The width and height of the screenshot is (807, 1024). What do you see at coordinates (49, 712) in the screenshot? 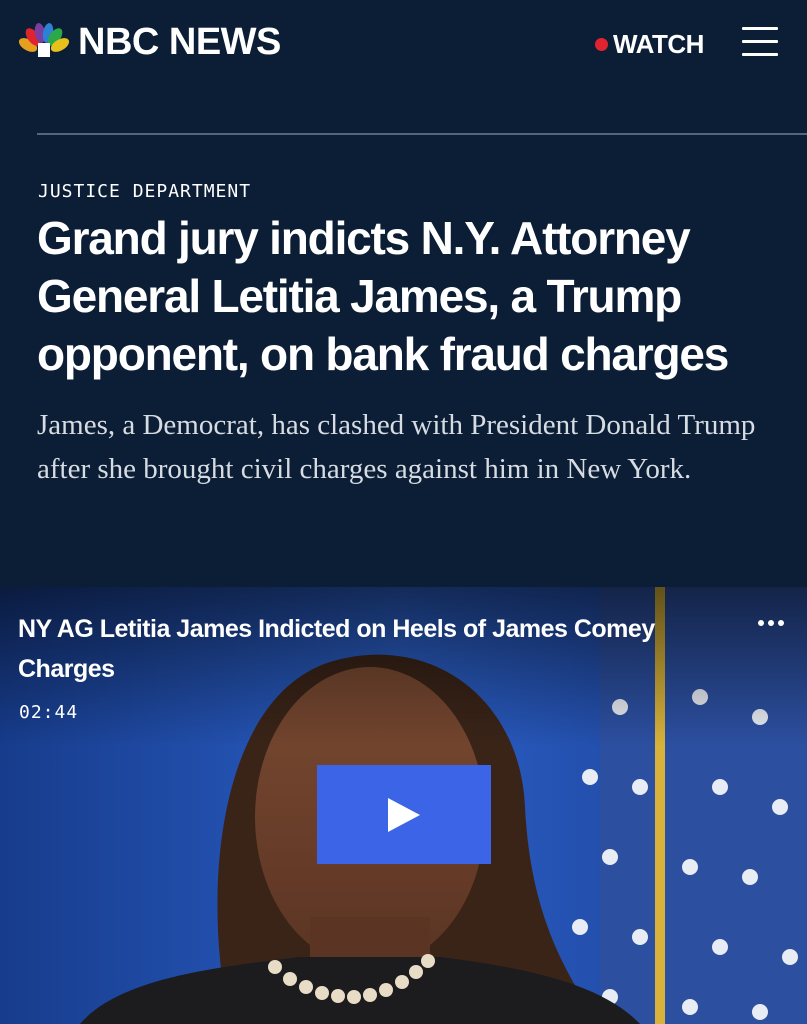
I see `video-duration: 02:44` at bounding box center [49, 712].